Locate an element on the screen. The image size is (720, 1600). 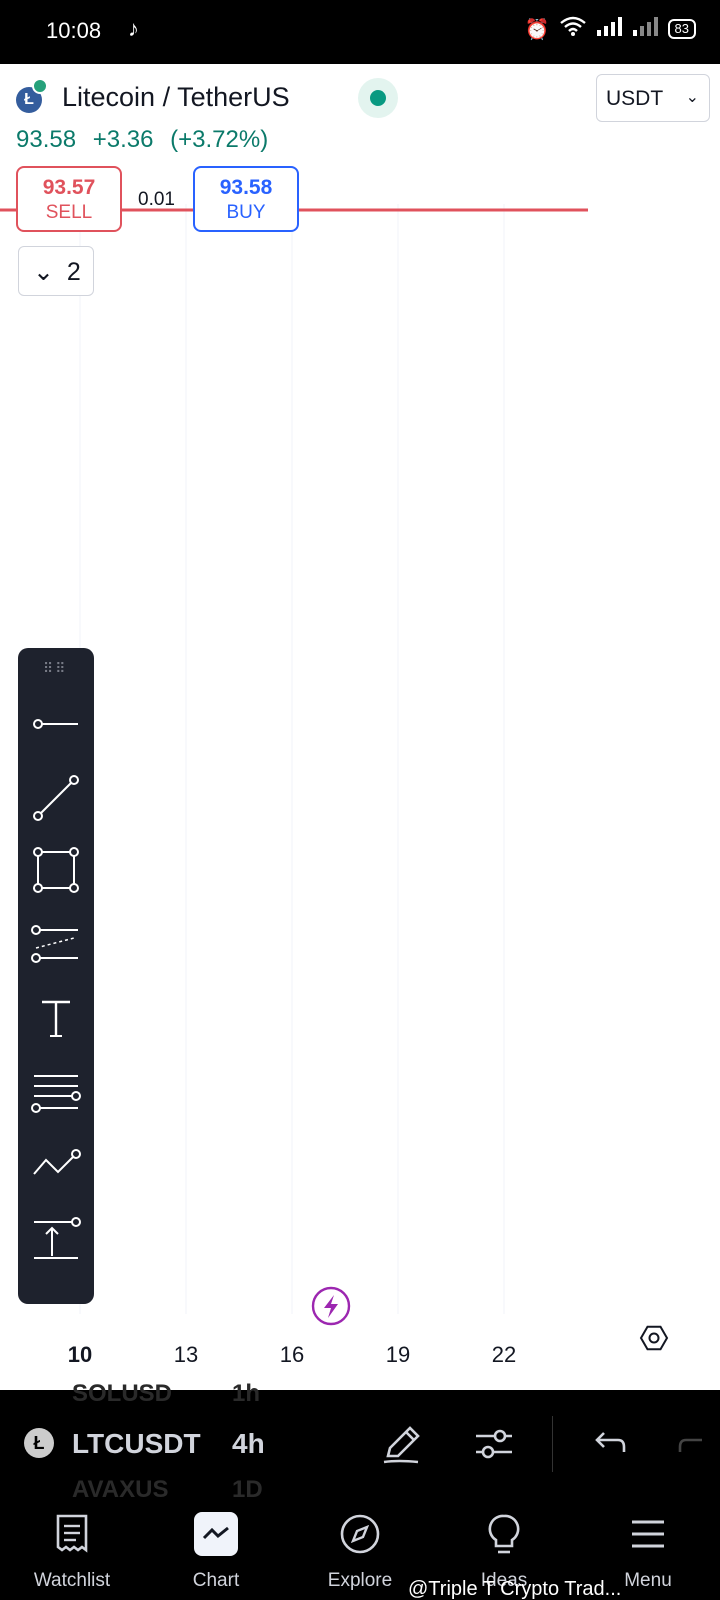
status-time: 10:08 is located at coordinates (74, 30).